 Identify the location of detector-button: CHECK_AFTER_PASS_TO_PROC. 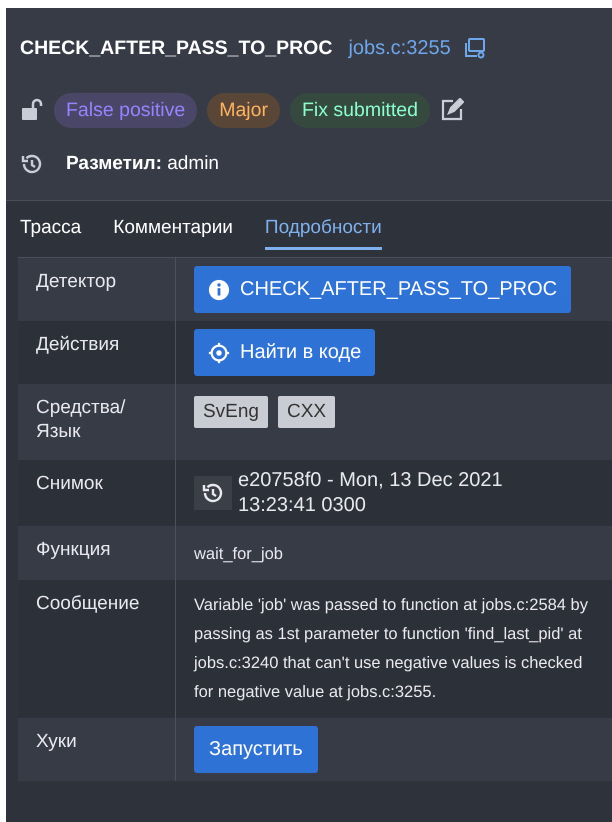
(383, 289).